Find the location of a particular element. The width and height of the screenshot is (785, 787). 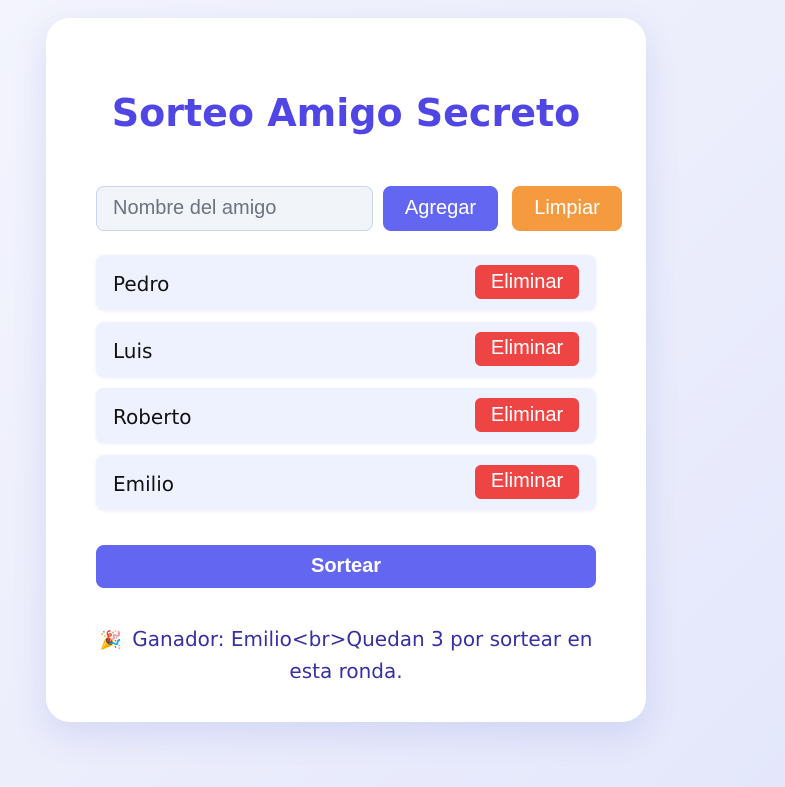

list-item: Luis Eliminar is located at coordinates (346, 349).